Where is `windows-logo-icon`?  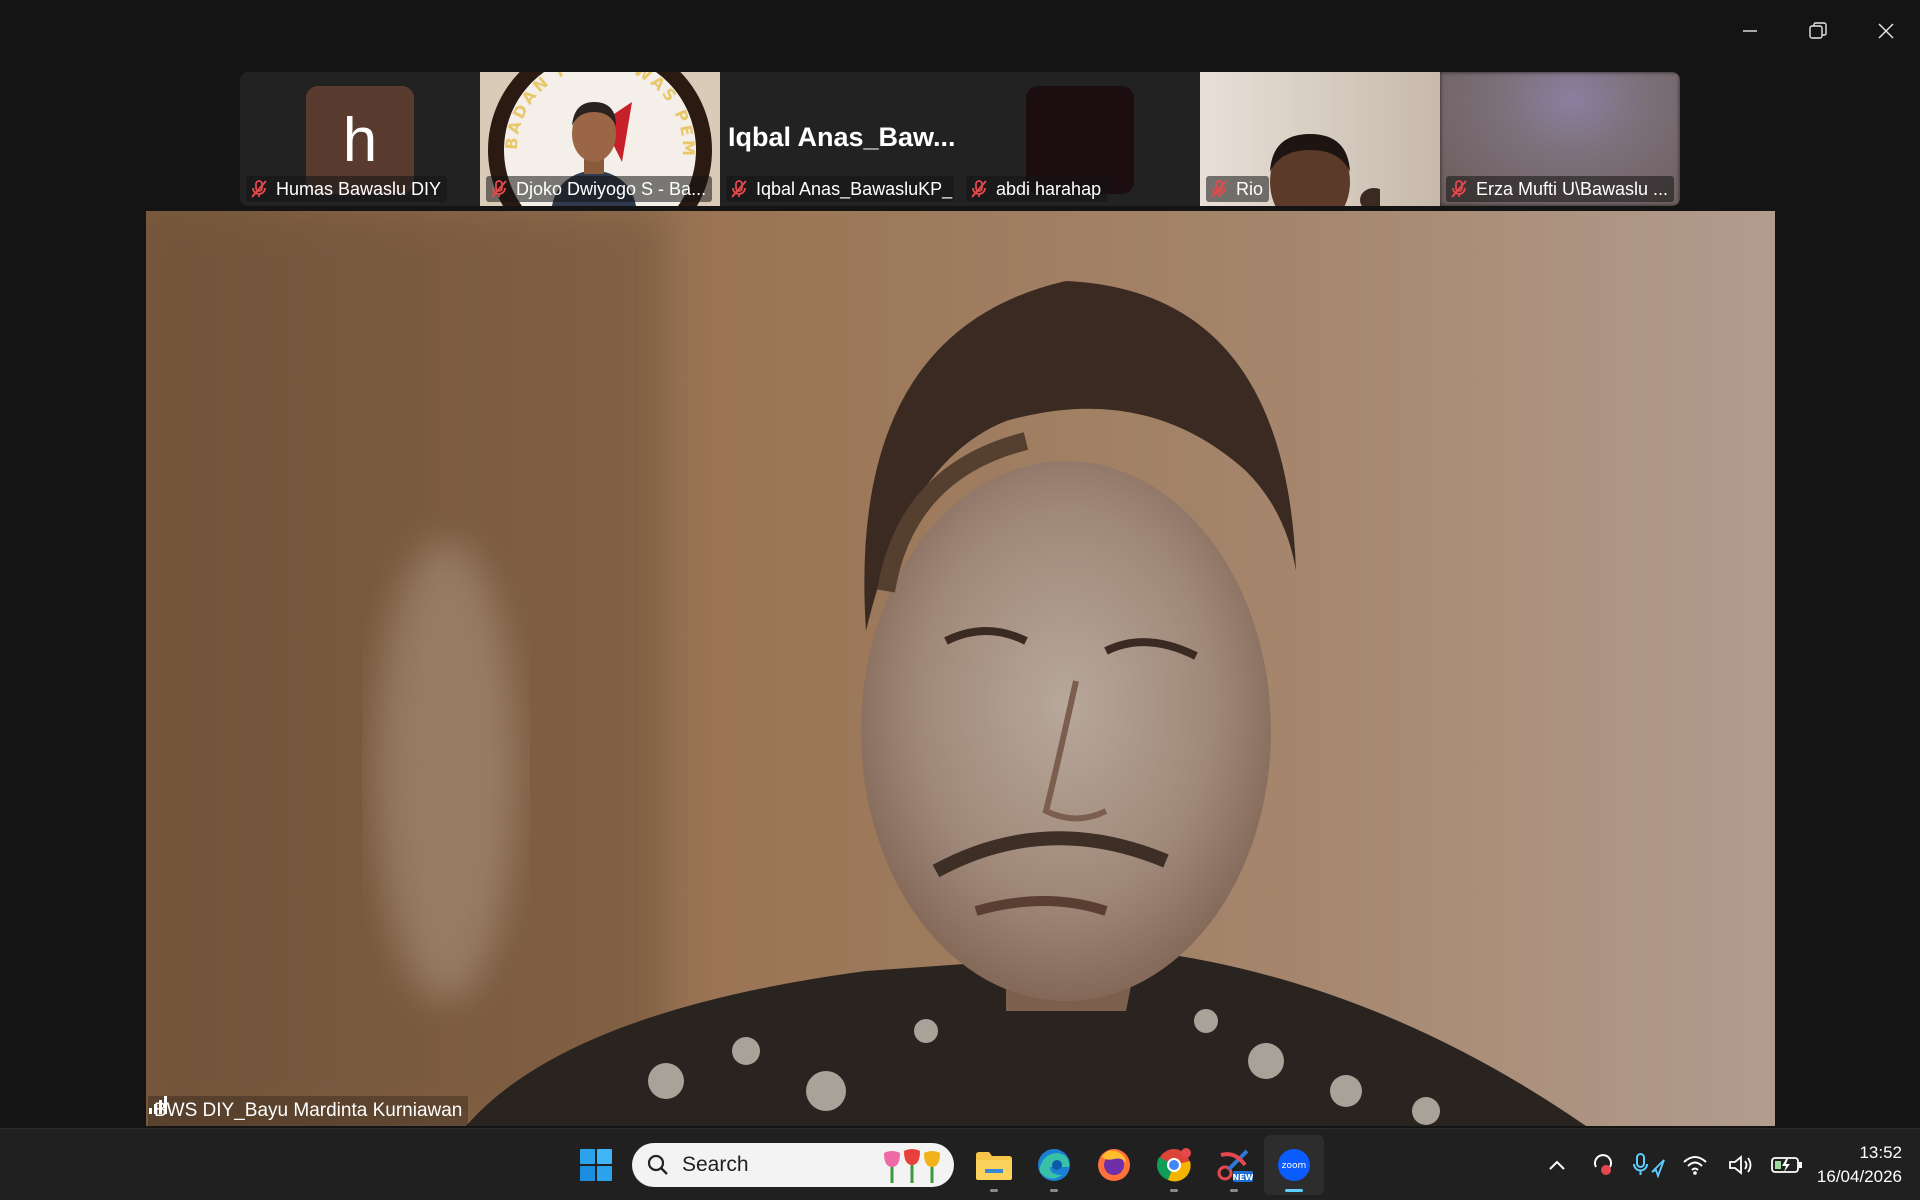
windows-logo-icon is located at coordinates (596, 1165).